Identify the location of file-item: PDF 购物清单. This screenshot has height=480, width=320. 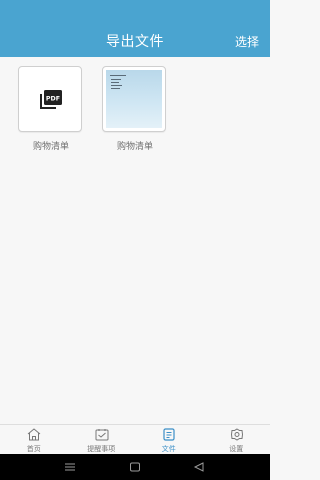
(51, 109).